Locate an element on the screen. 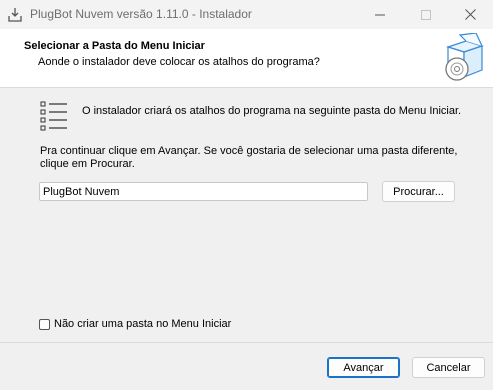 The height and width of the screenshot is (390, 493). close-button is located at coordinates (470, 14).